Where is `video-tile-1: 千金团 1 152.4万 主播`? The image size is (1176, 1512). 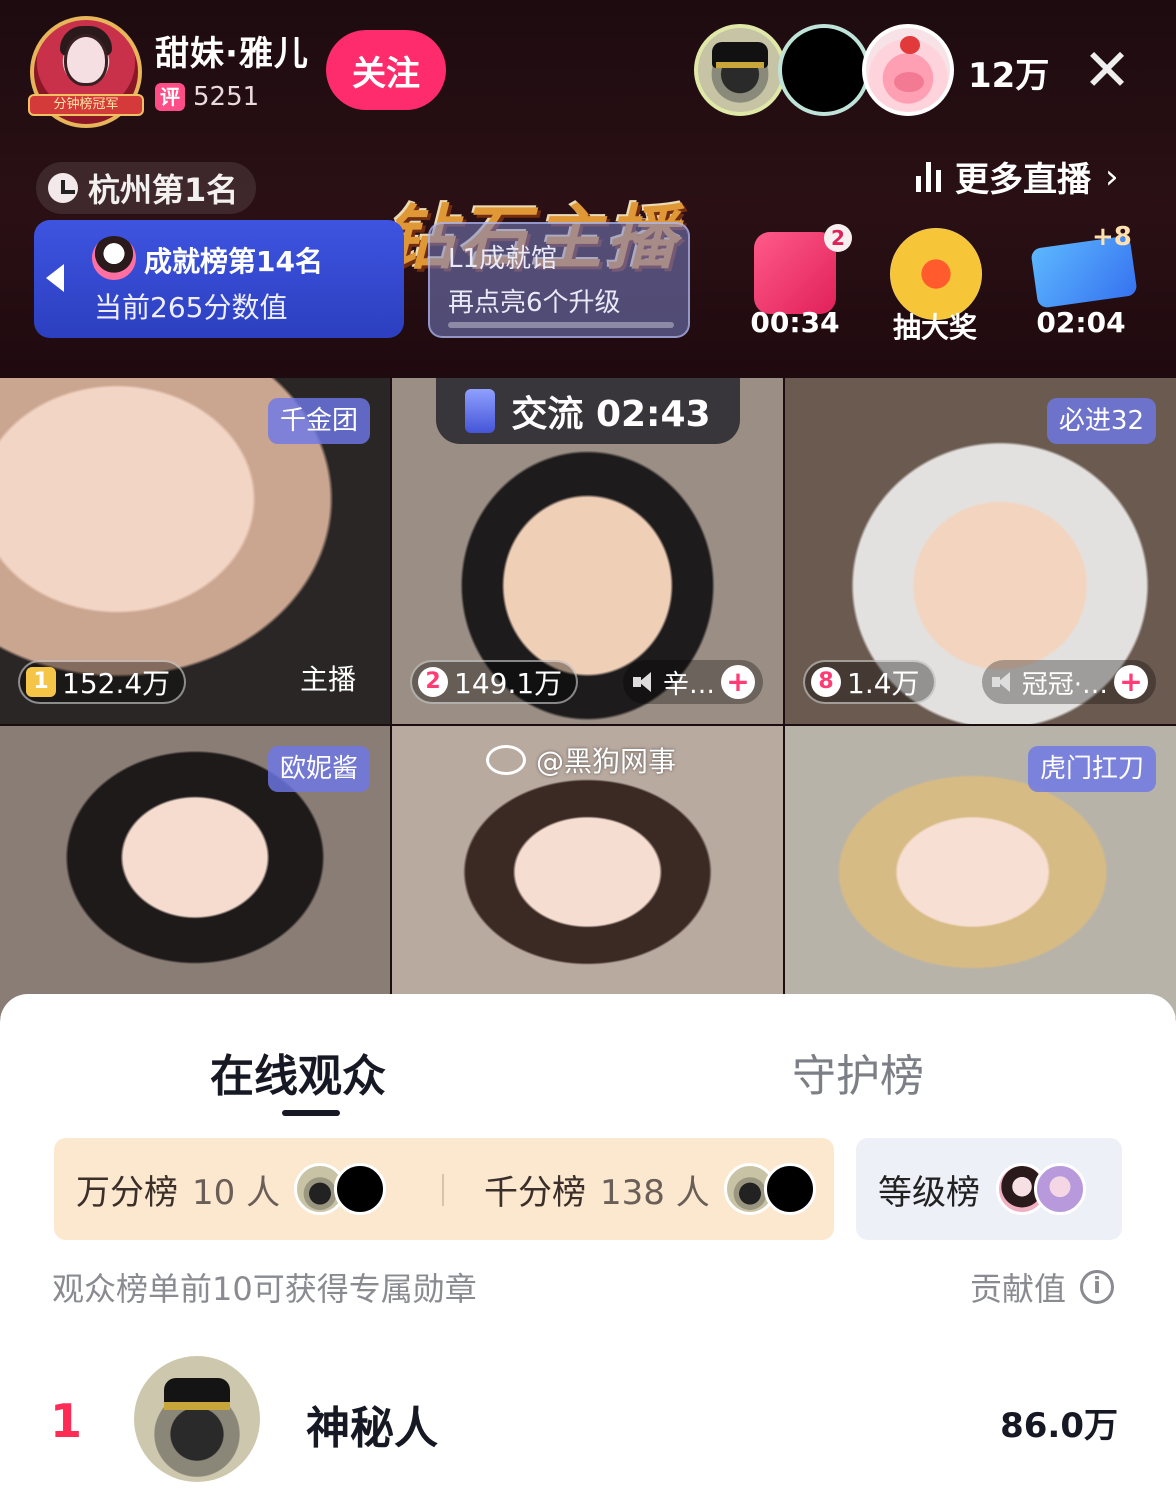 video-tile-1: 千金团 1 152.4万 主播 is located at coordinates (195, 551).